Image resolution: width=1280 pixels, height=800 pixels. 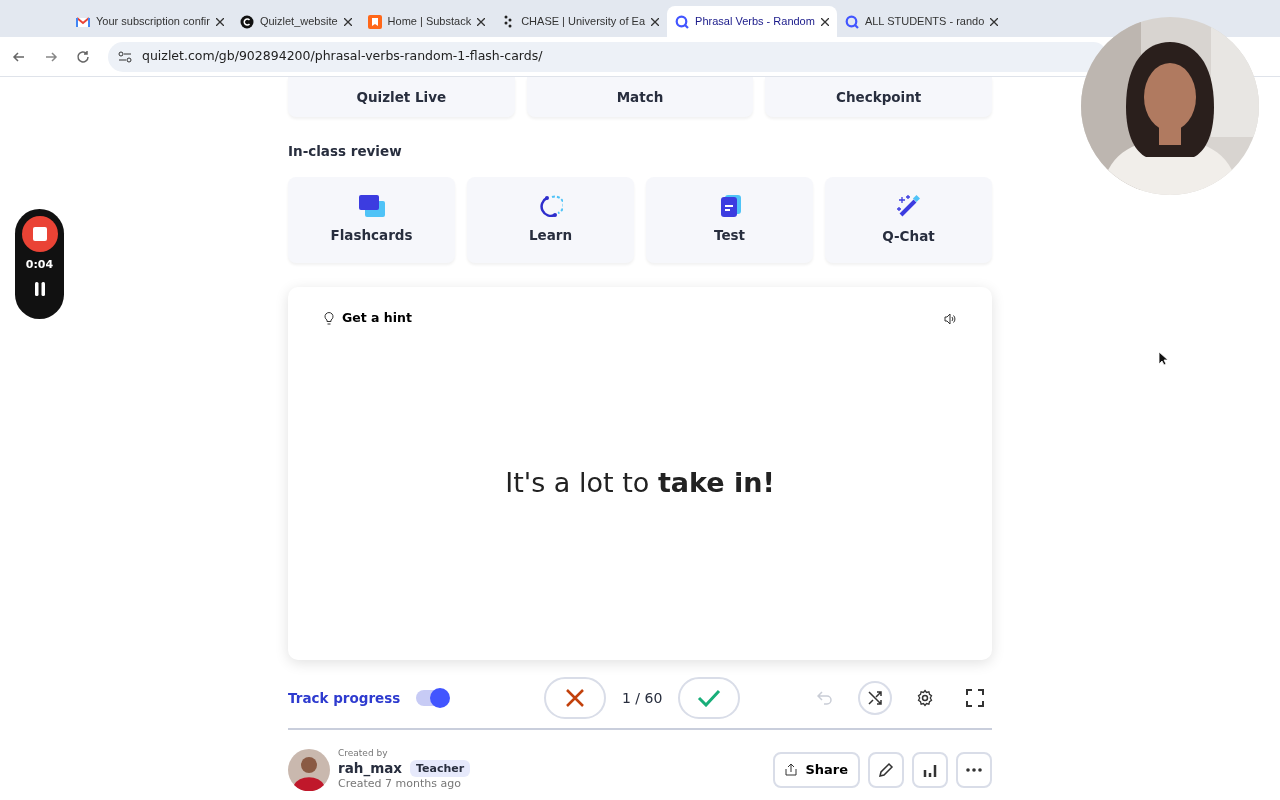 What do you see at coordinates (729, 220) in the screenshot?
I see `study-mode-card: Test` at bounding box center [729, 220].